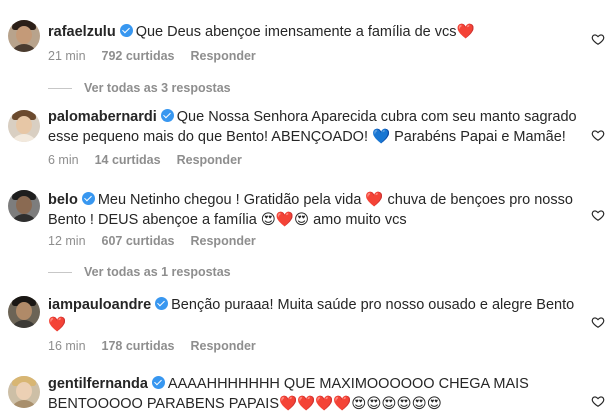 The width and height of the screenshot is (615, 414). Describe the element at coordinates (128, 160) in the screenshot. I see `likes-count: 14 curtidas` at that location.